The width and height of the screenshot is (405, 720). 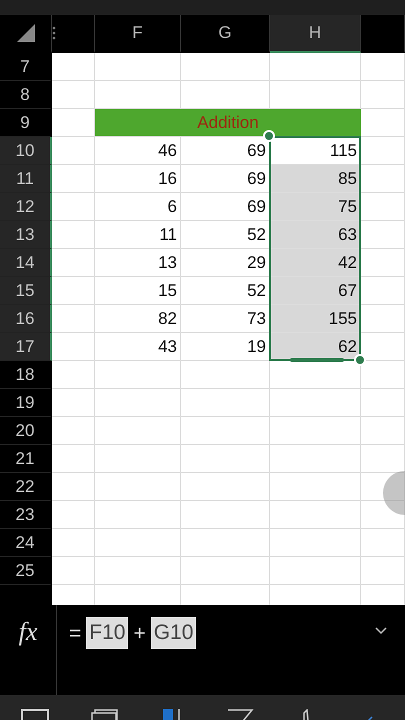 What do you see at coordinates (315, 263) in the screenshot?
I see `table-cell: 42` at bounding box center [315, 263].